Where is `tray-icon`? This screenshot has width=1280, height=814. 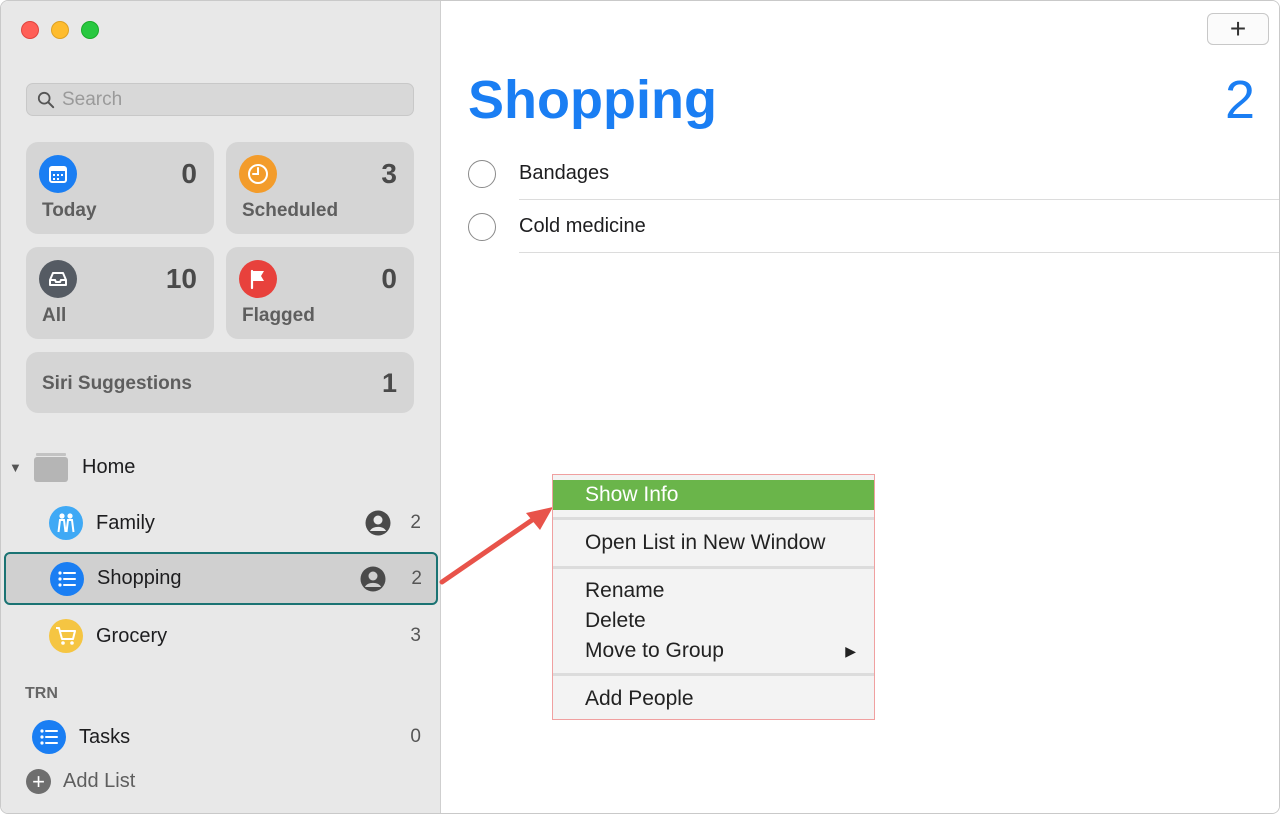
tray-icon is located at coordinates (58, 279).